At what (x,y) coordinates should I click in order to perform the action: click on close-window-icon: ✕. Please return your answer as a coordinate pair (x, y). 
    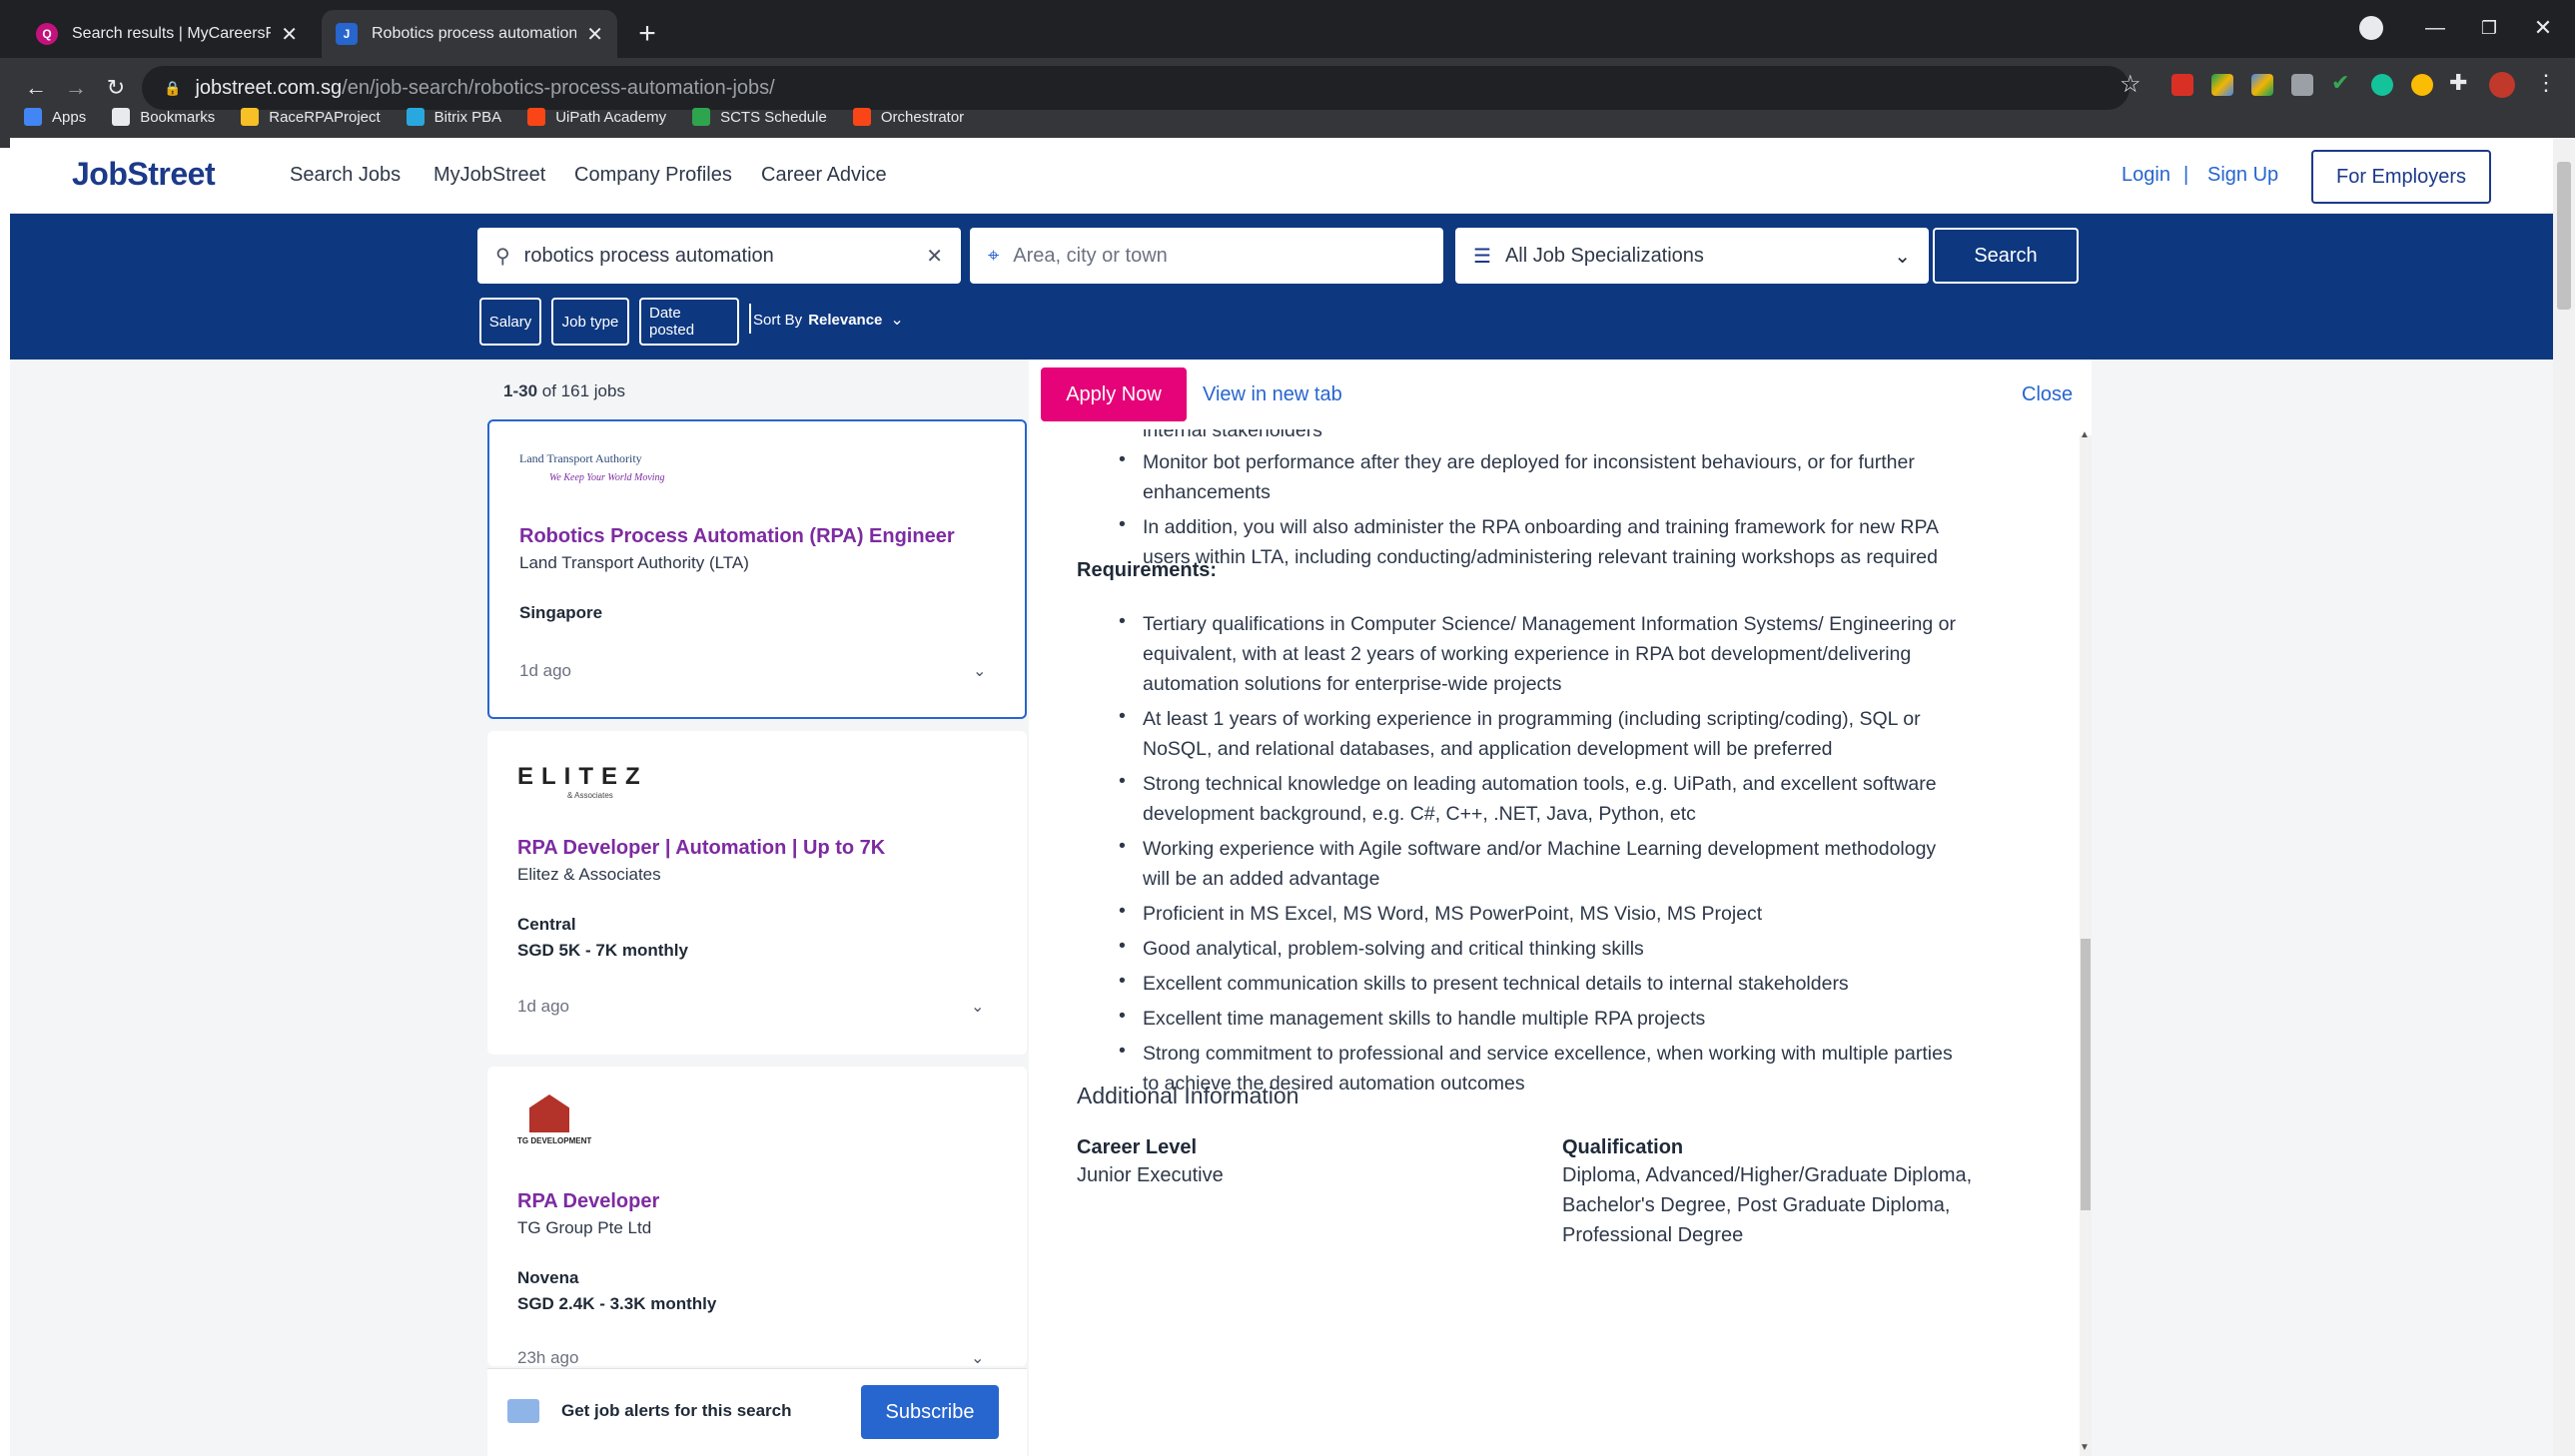
    Looking at the image, I should click on (2543, 28).